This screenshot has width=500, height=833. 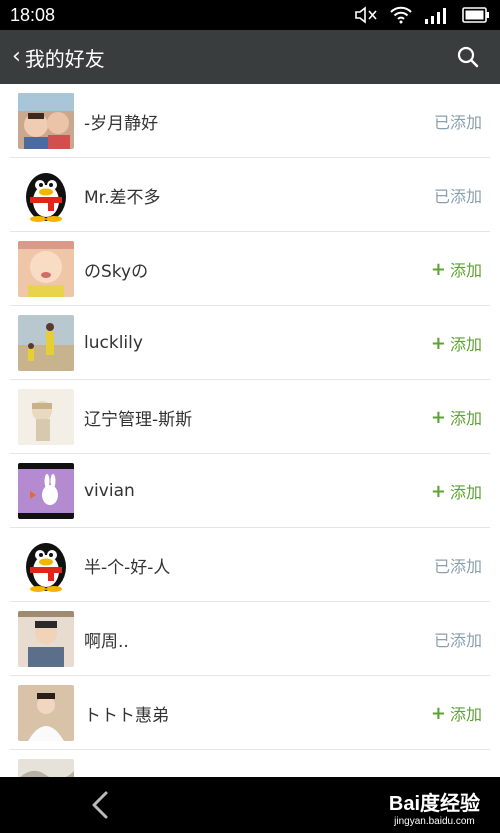 What do you see at coordinates (250, 565) in the screenshot?
I see `friend-row: 半-个-好-人 已添加` at bounding box center [250, 565].